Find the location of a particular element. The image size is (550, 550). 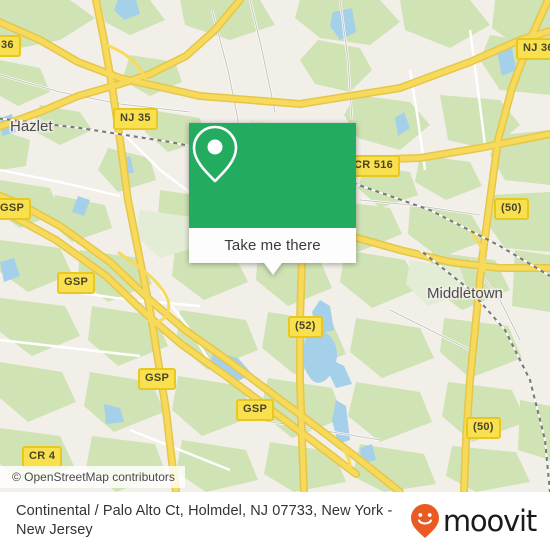

take-me-there-button: Take me there is located at coordinates (272, 245).